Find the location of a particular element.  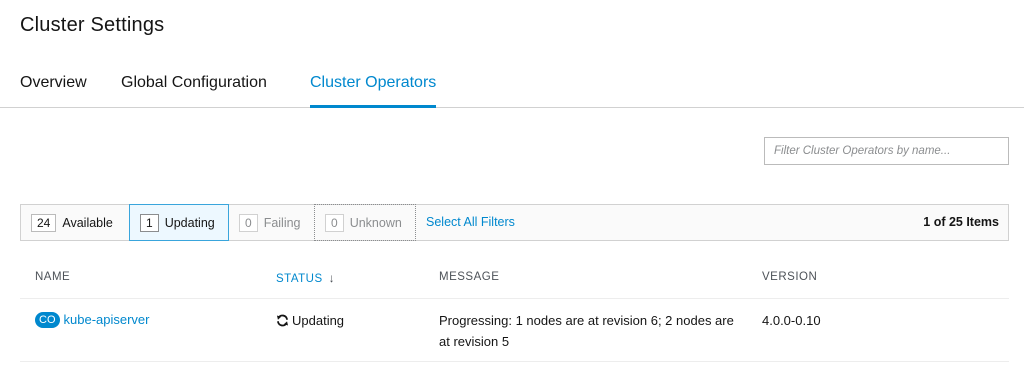

row-divider is located at coordinates (514, 361).